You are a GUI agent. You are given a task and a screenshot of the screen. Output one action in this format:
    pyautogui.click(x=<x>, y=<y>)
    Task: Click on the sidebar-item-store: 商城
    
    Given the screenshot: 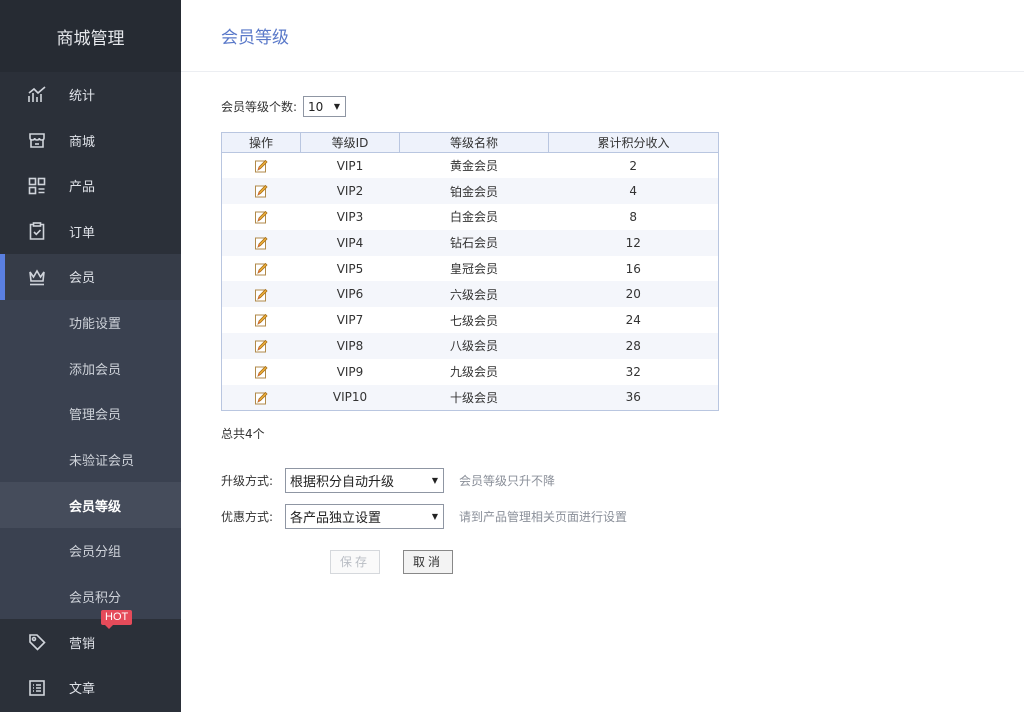 What is the action you would take?
    pyautogui.click(x=90, y=141)
    